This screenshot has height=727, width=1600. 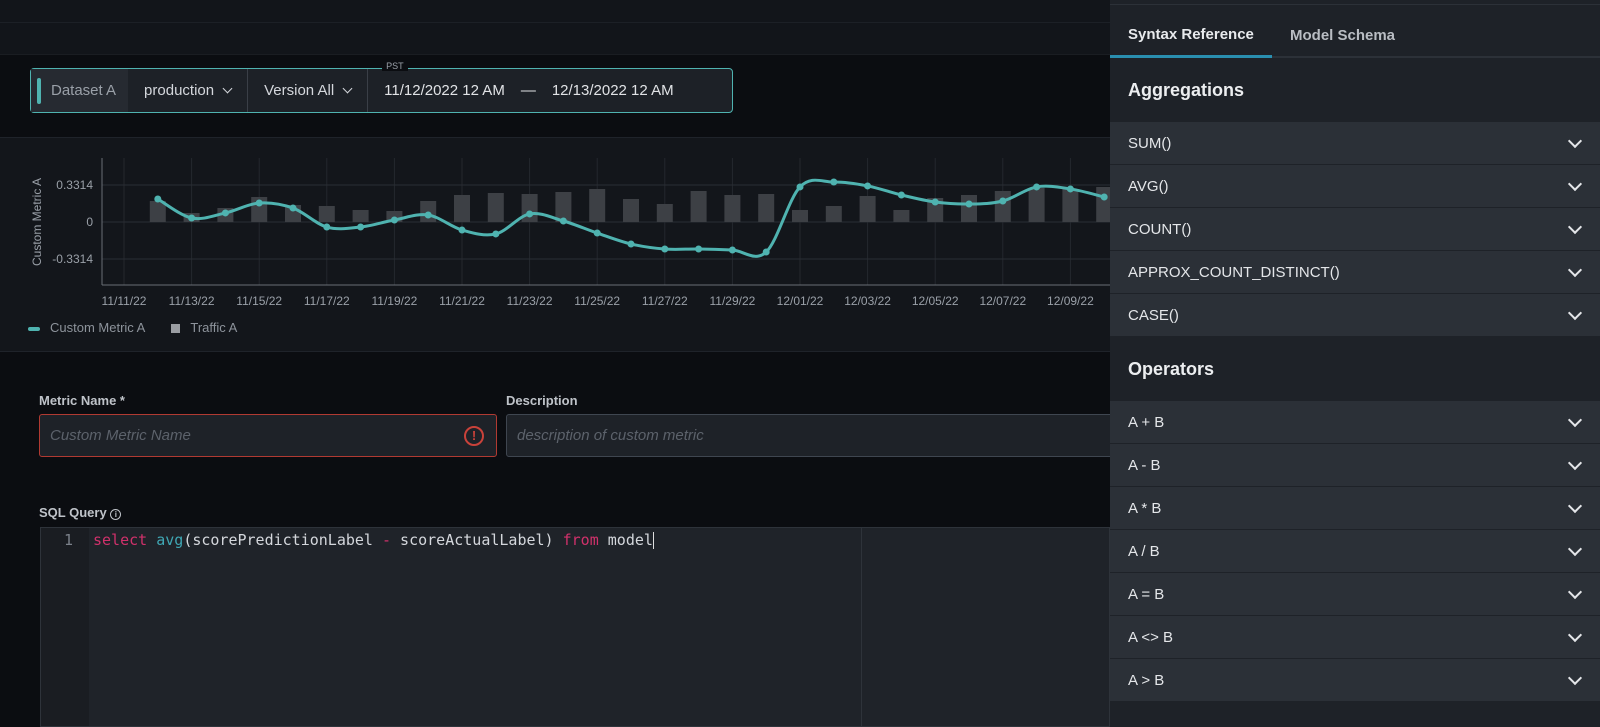 I want to click on description-input: description of custom metric, so click(x=816, y=435).